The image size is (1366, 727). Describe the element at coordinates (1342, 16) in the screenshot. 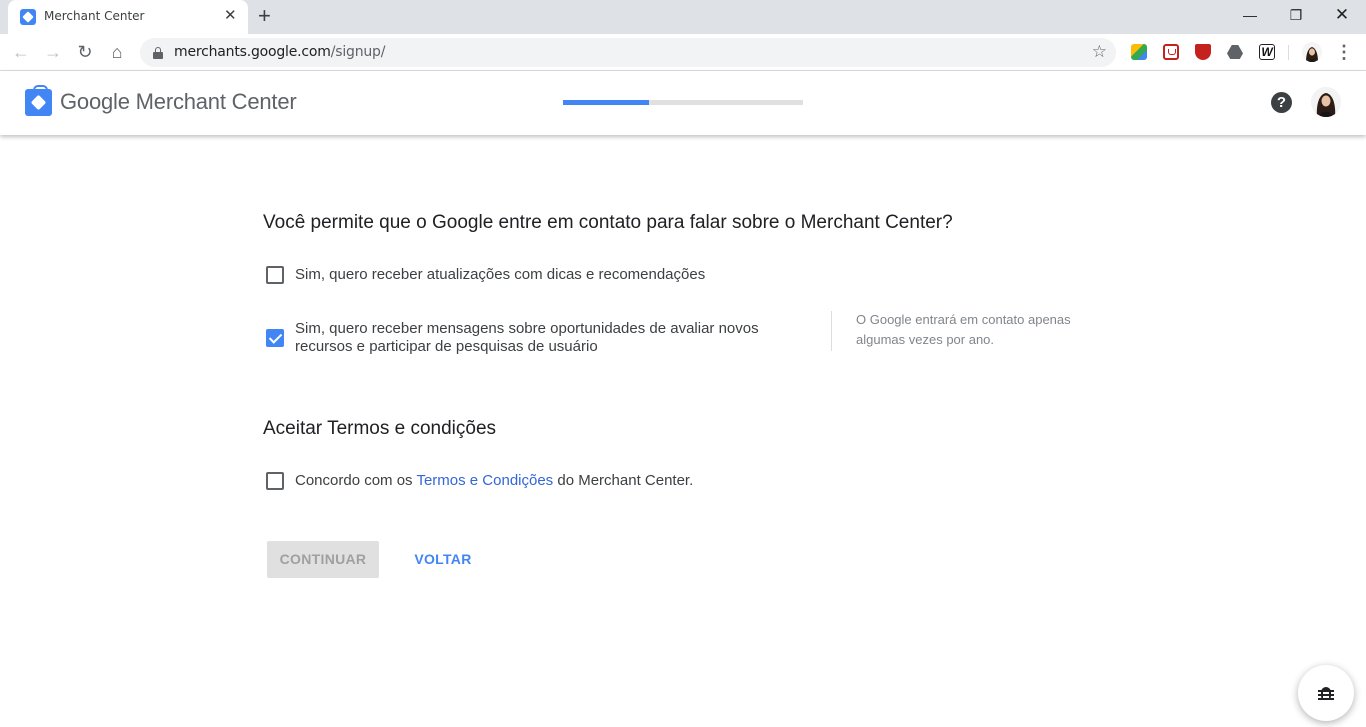

I see `window-close-button: ✕` at that location.